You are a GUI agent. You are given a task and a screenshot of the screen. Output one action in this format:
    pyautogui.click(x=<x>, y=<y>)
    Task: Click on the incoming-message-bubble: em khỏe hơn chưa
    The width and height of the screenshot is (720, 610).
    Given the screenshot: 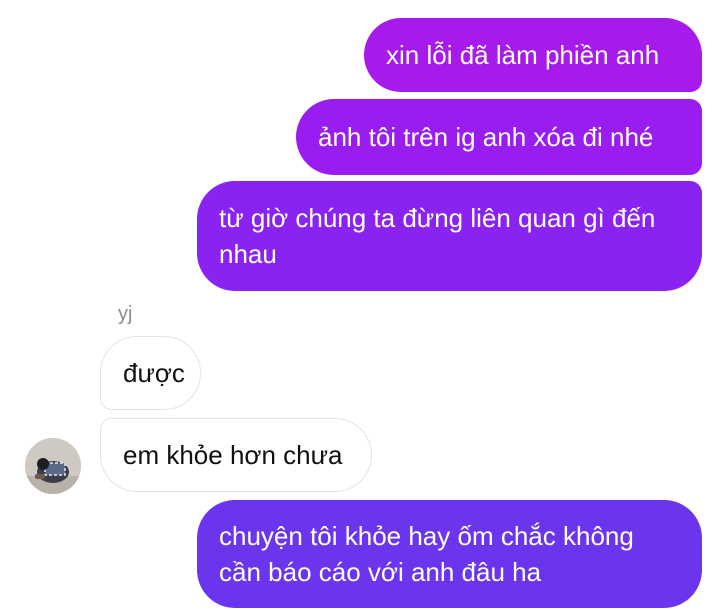 What is the action you would take?
    pyautogui.click(x=236, y=455)
    